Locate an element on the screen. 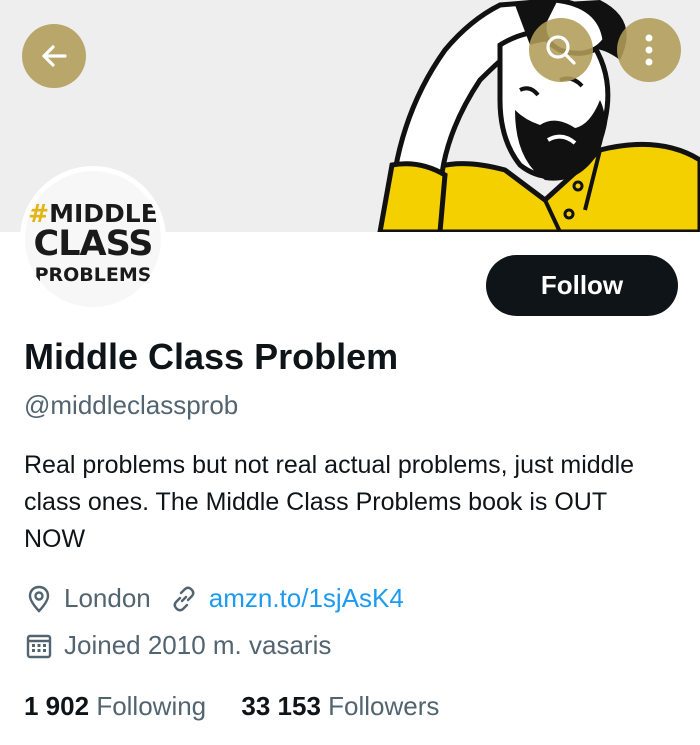 The width and height of the screenshot is (700, 745). arrow-left-icon is located at coordinates (54, 56).